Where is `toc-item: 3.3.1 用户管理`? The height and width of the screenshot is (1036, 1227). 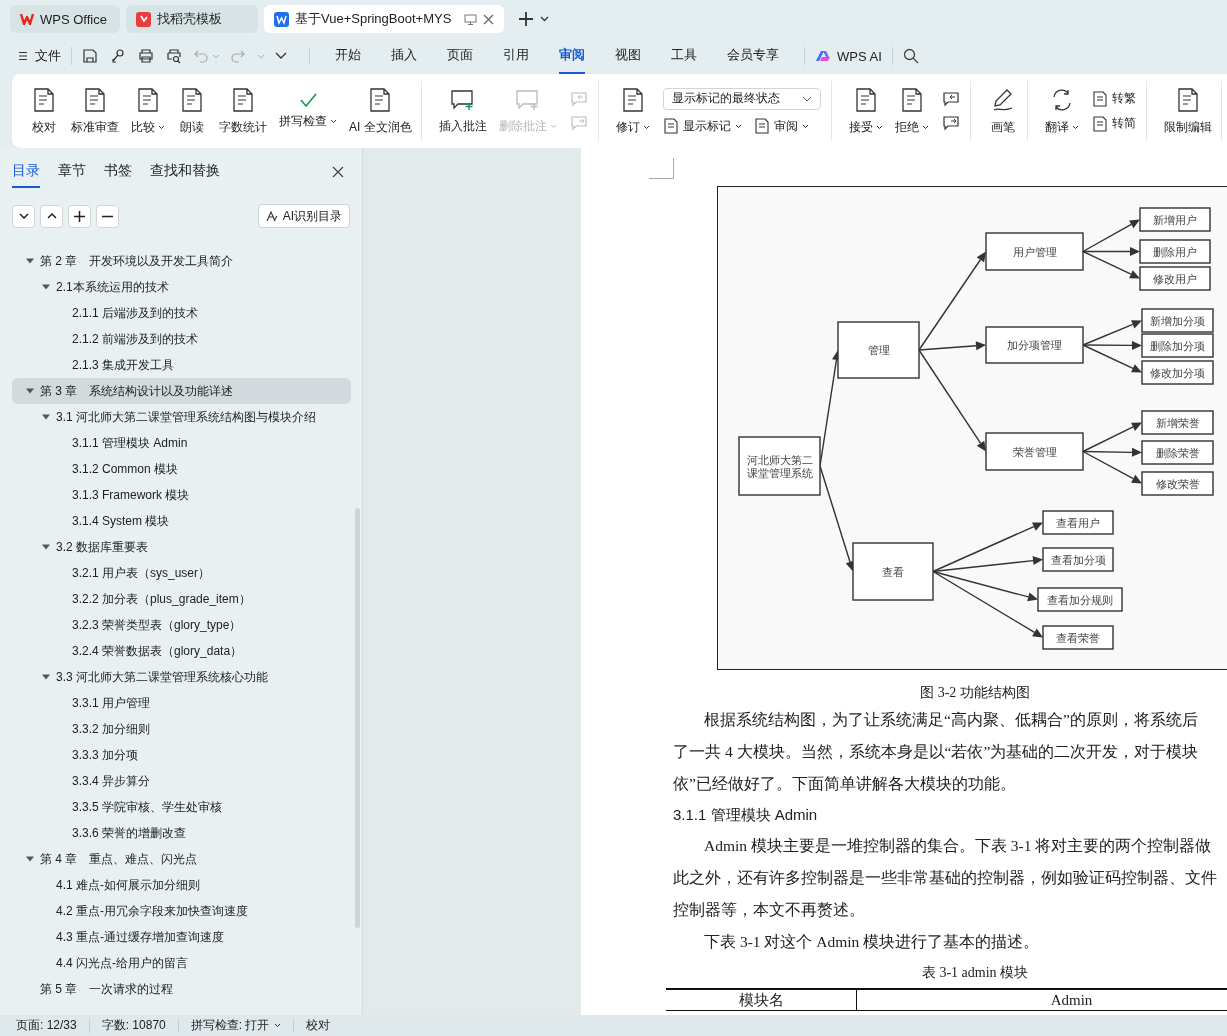 toc-item: 3.3.1 用户管理 is located at coordinates (181, 703).